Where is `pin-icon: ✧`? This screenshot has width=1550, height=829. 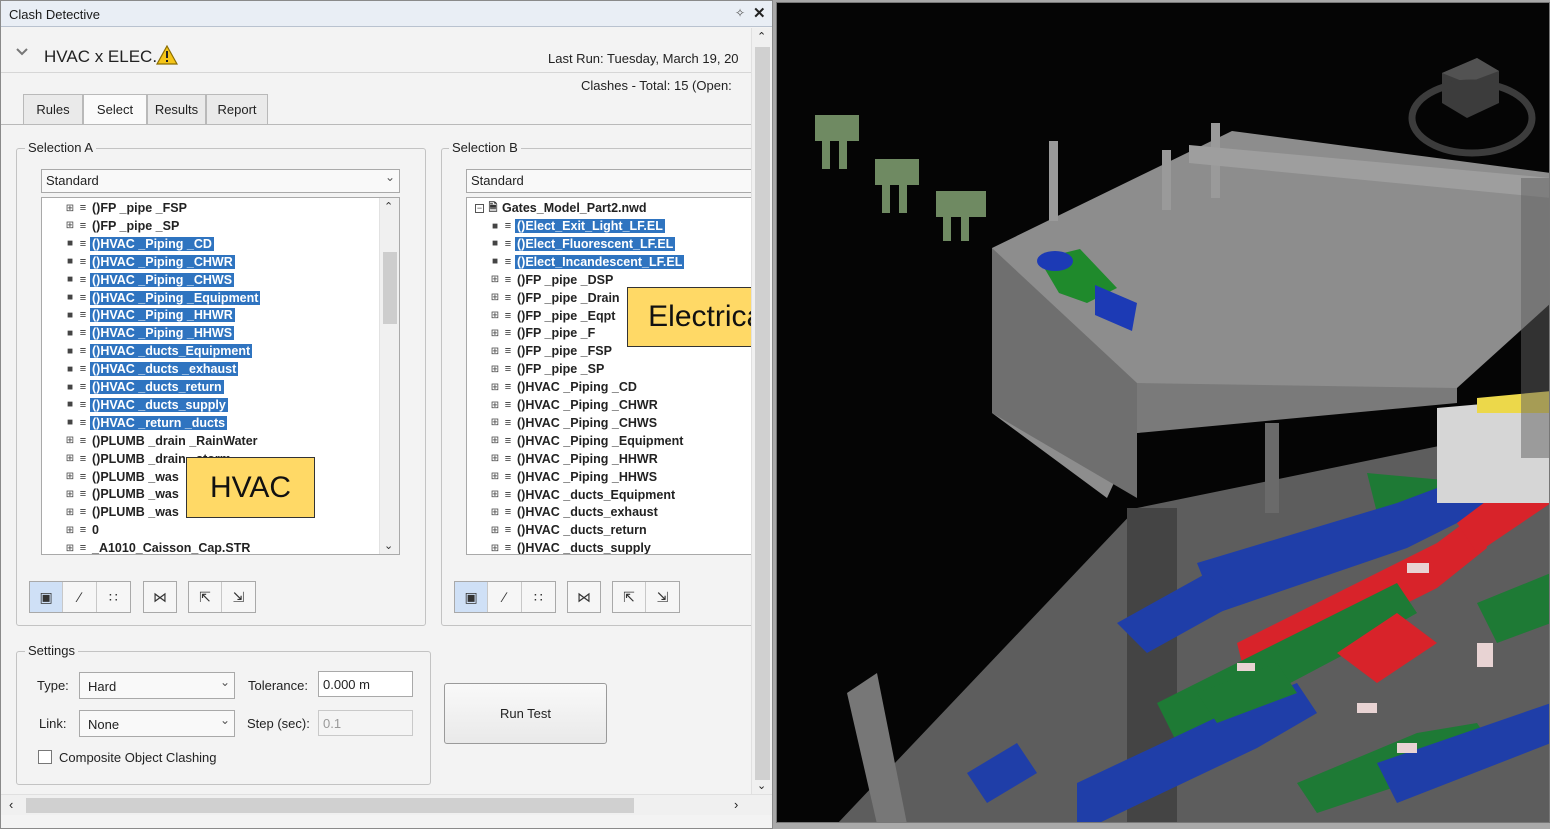 pin-icon: ✧ is located at coordinates (740, 13).